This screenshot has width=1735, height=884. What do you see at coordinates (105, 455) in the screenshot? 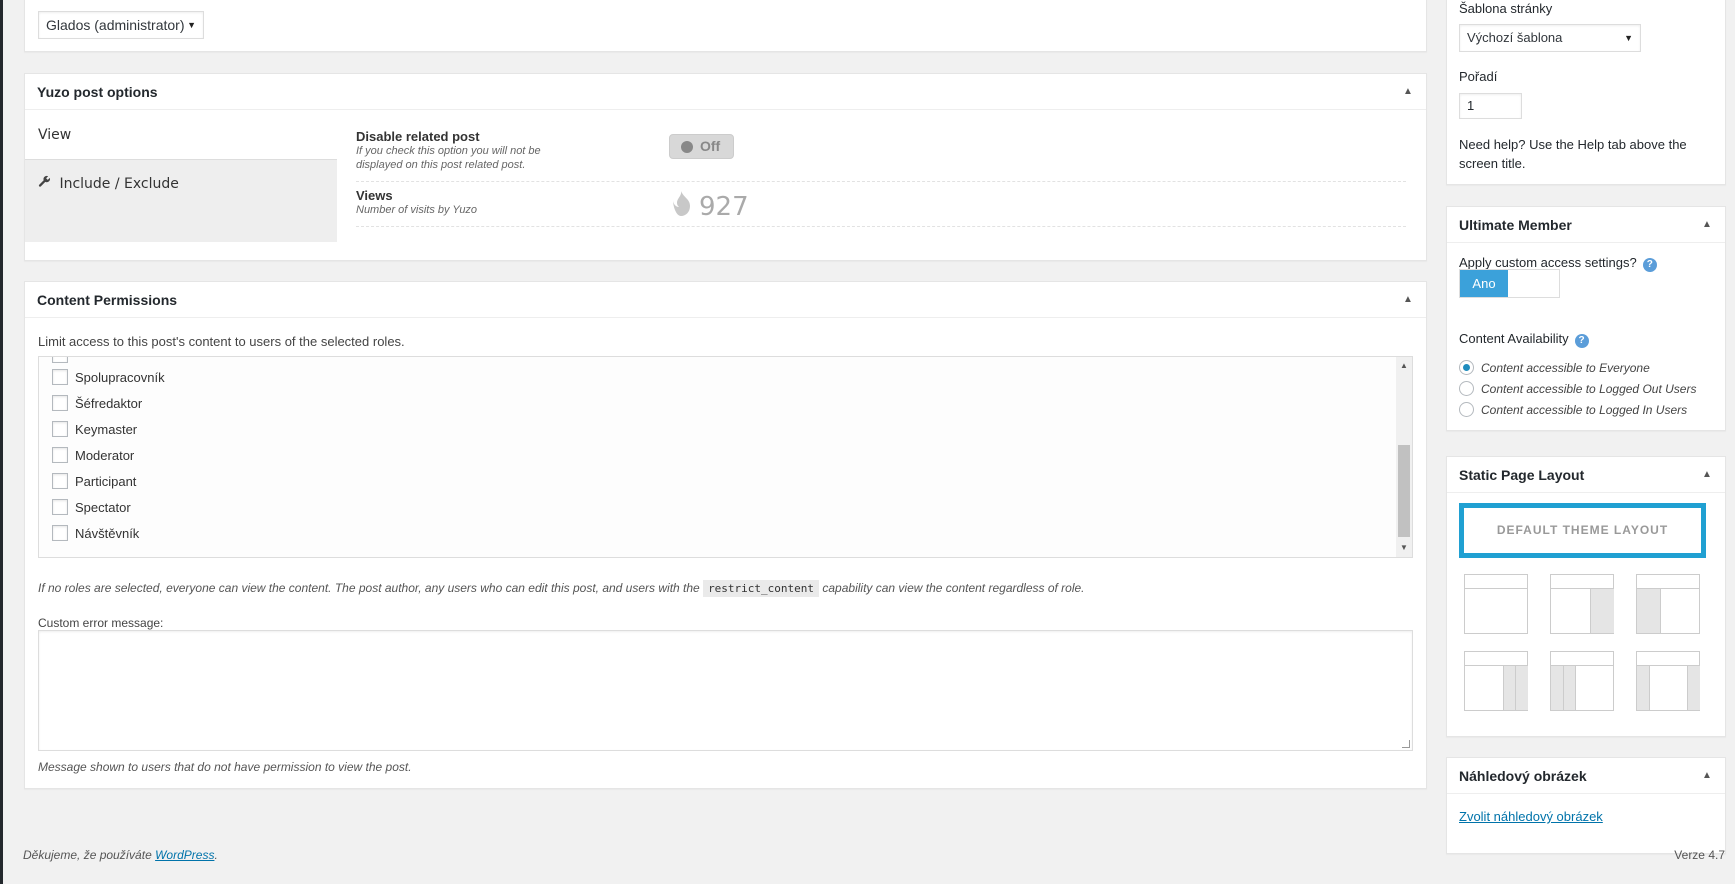
I see `role-label: Moderator` at bounding box center [105, 455].